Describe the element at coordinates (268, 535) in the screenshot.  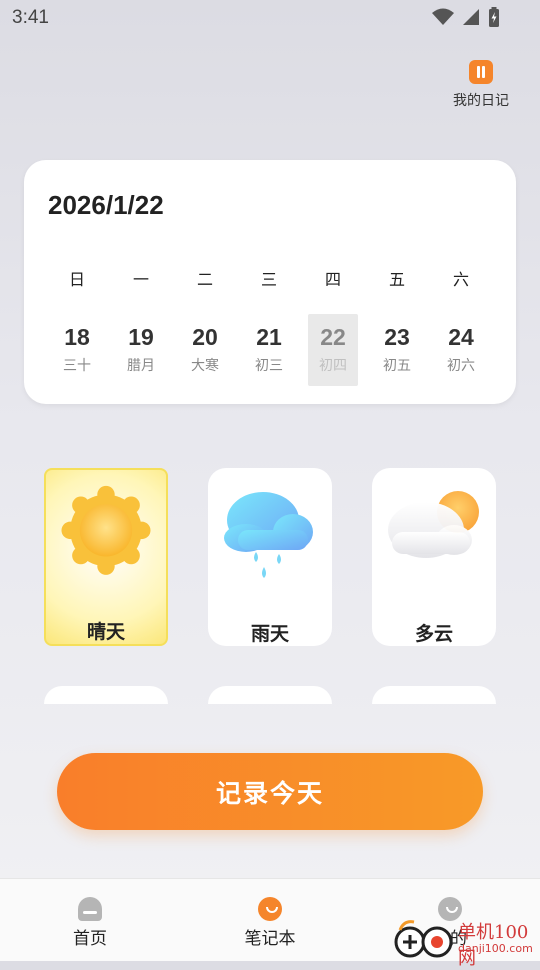
I see `rain-cloud-icon` at that location.